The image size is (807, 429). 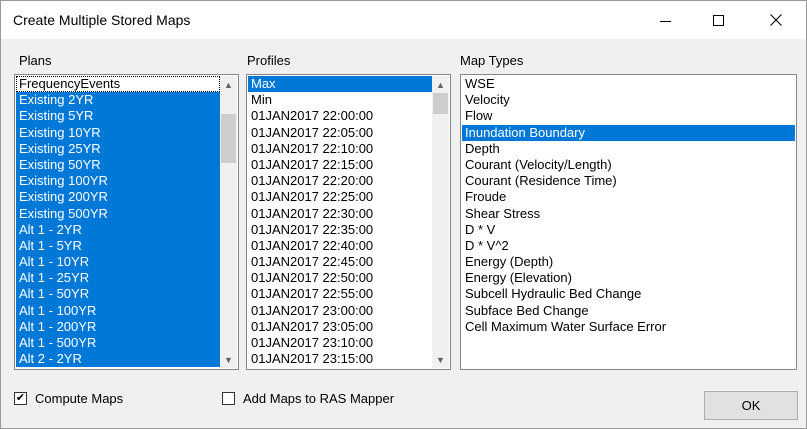 What do you see at coordinates (118, 278) in the screenshot?
I see `list-item: Alt 1 - 25YR` at bounding box center [118, 278].